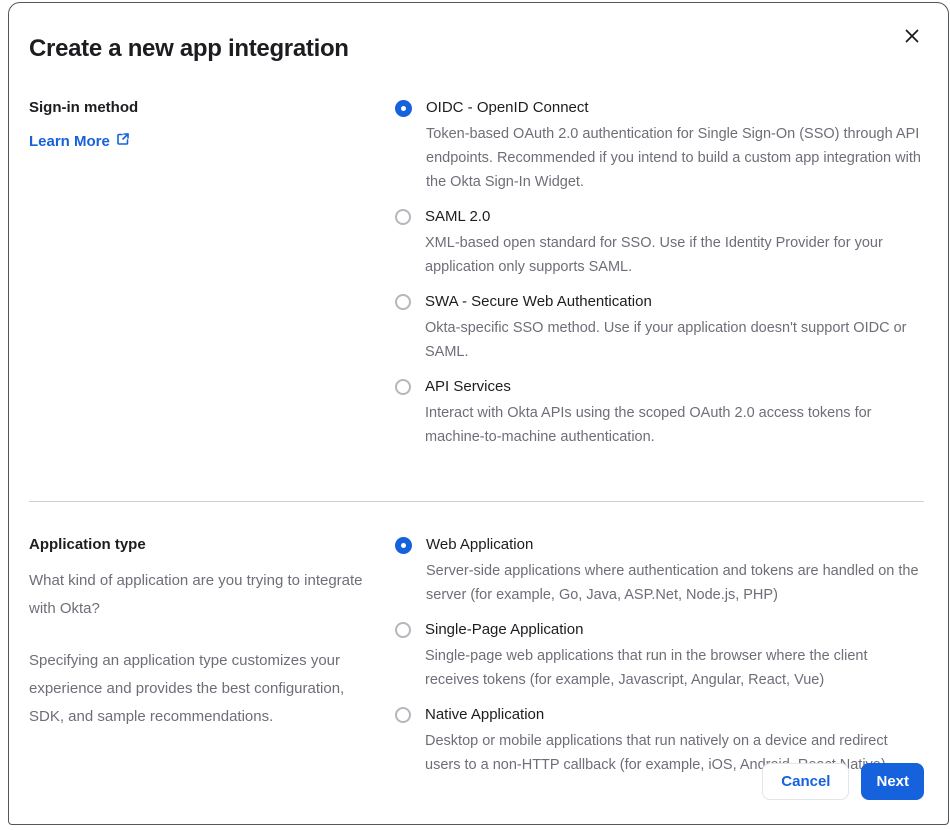 This screenshot has width=950, height=830. Describe the element at coordinates (480, 544) in the screenshot. I see `option-web-application-label: Web Application` at that location.